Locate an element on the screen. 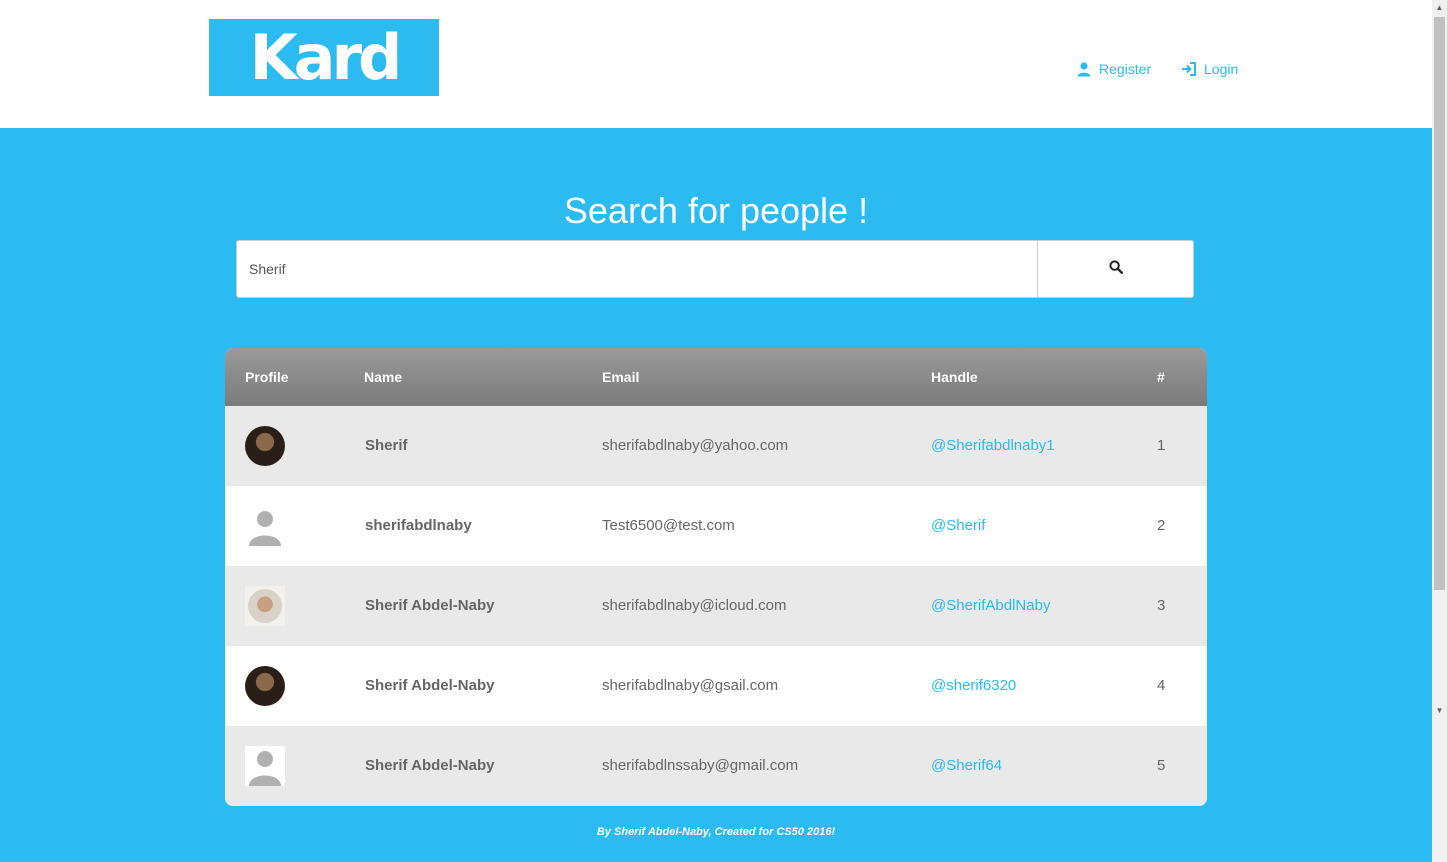 Image resolution: width=1447 pixels, height=862 pixels. user-icon is located at coordinates (1084, 69).